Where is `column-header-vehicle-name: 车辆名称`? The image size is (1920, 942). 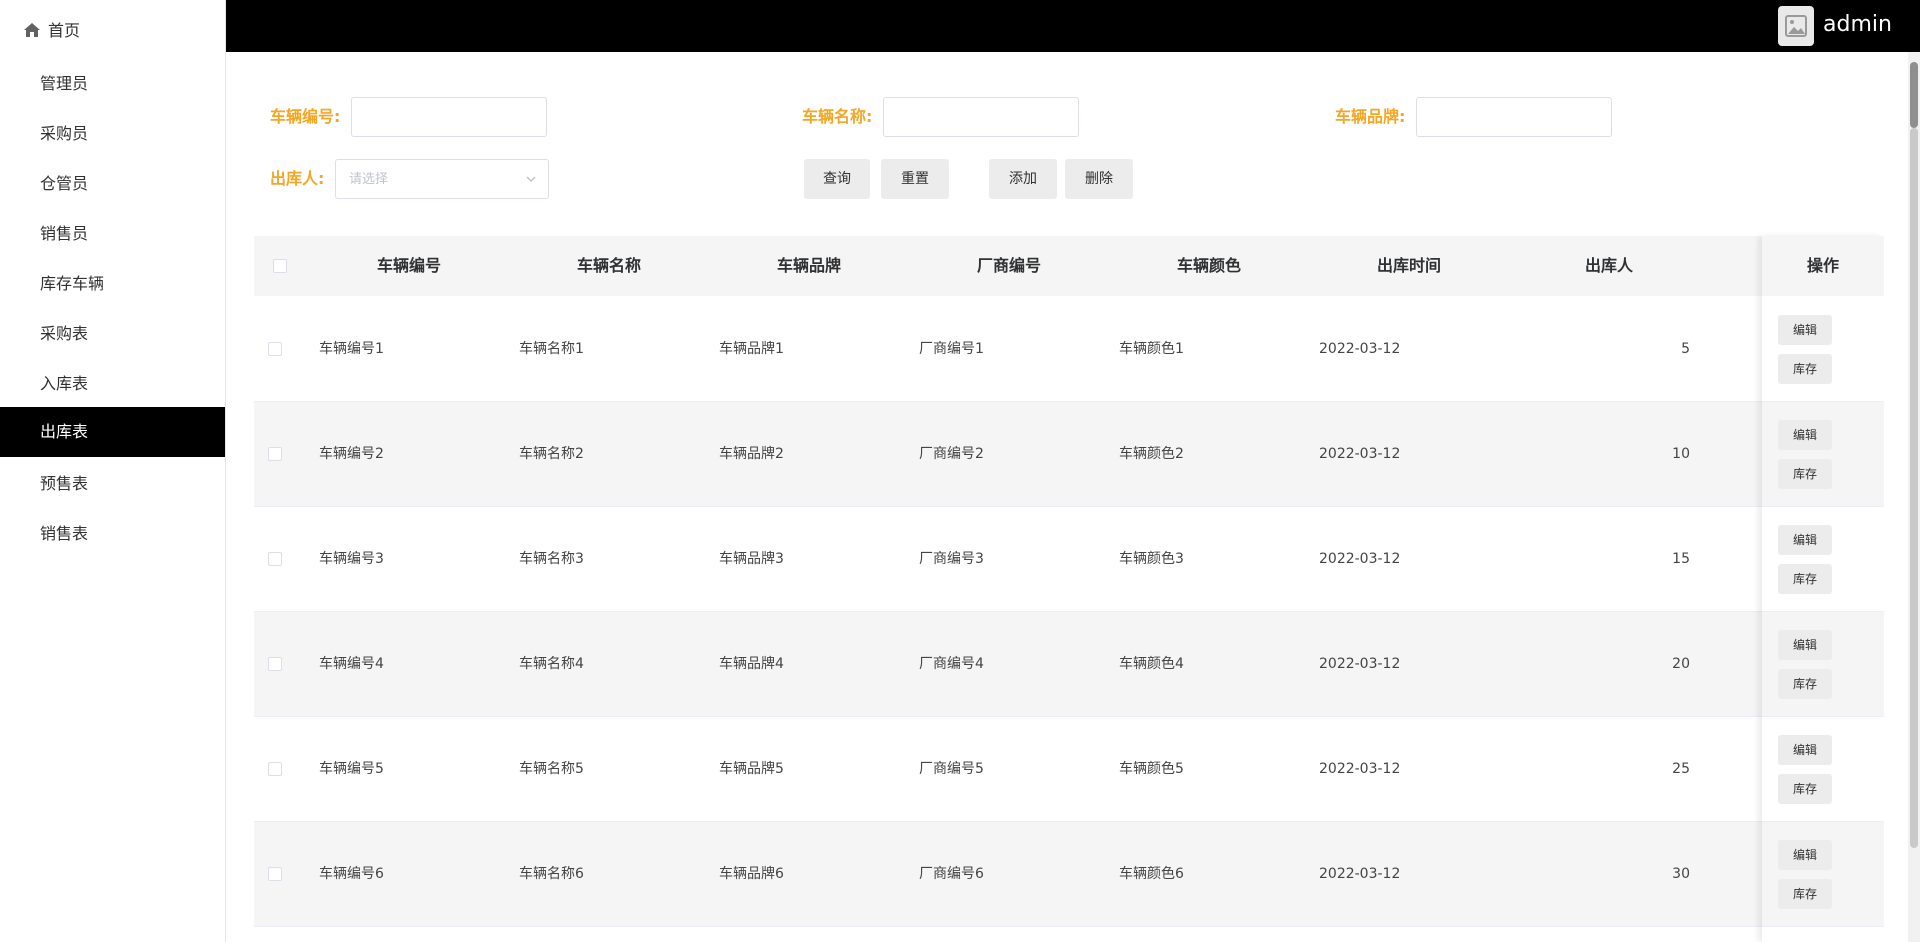
column-header-vehicle-name: 车辆名称 is located at coordinates (609, 266).